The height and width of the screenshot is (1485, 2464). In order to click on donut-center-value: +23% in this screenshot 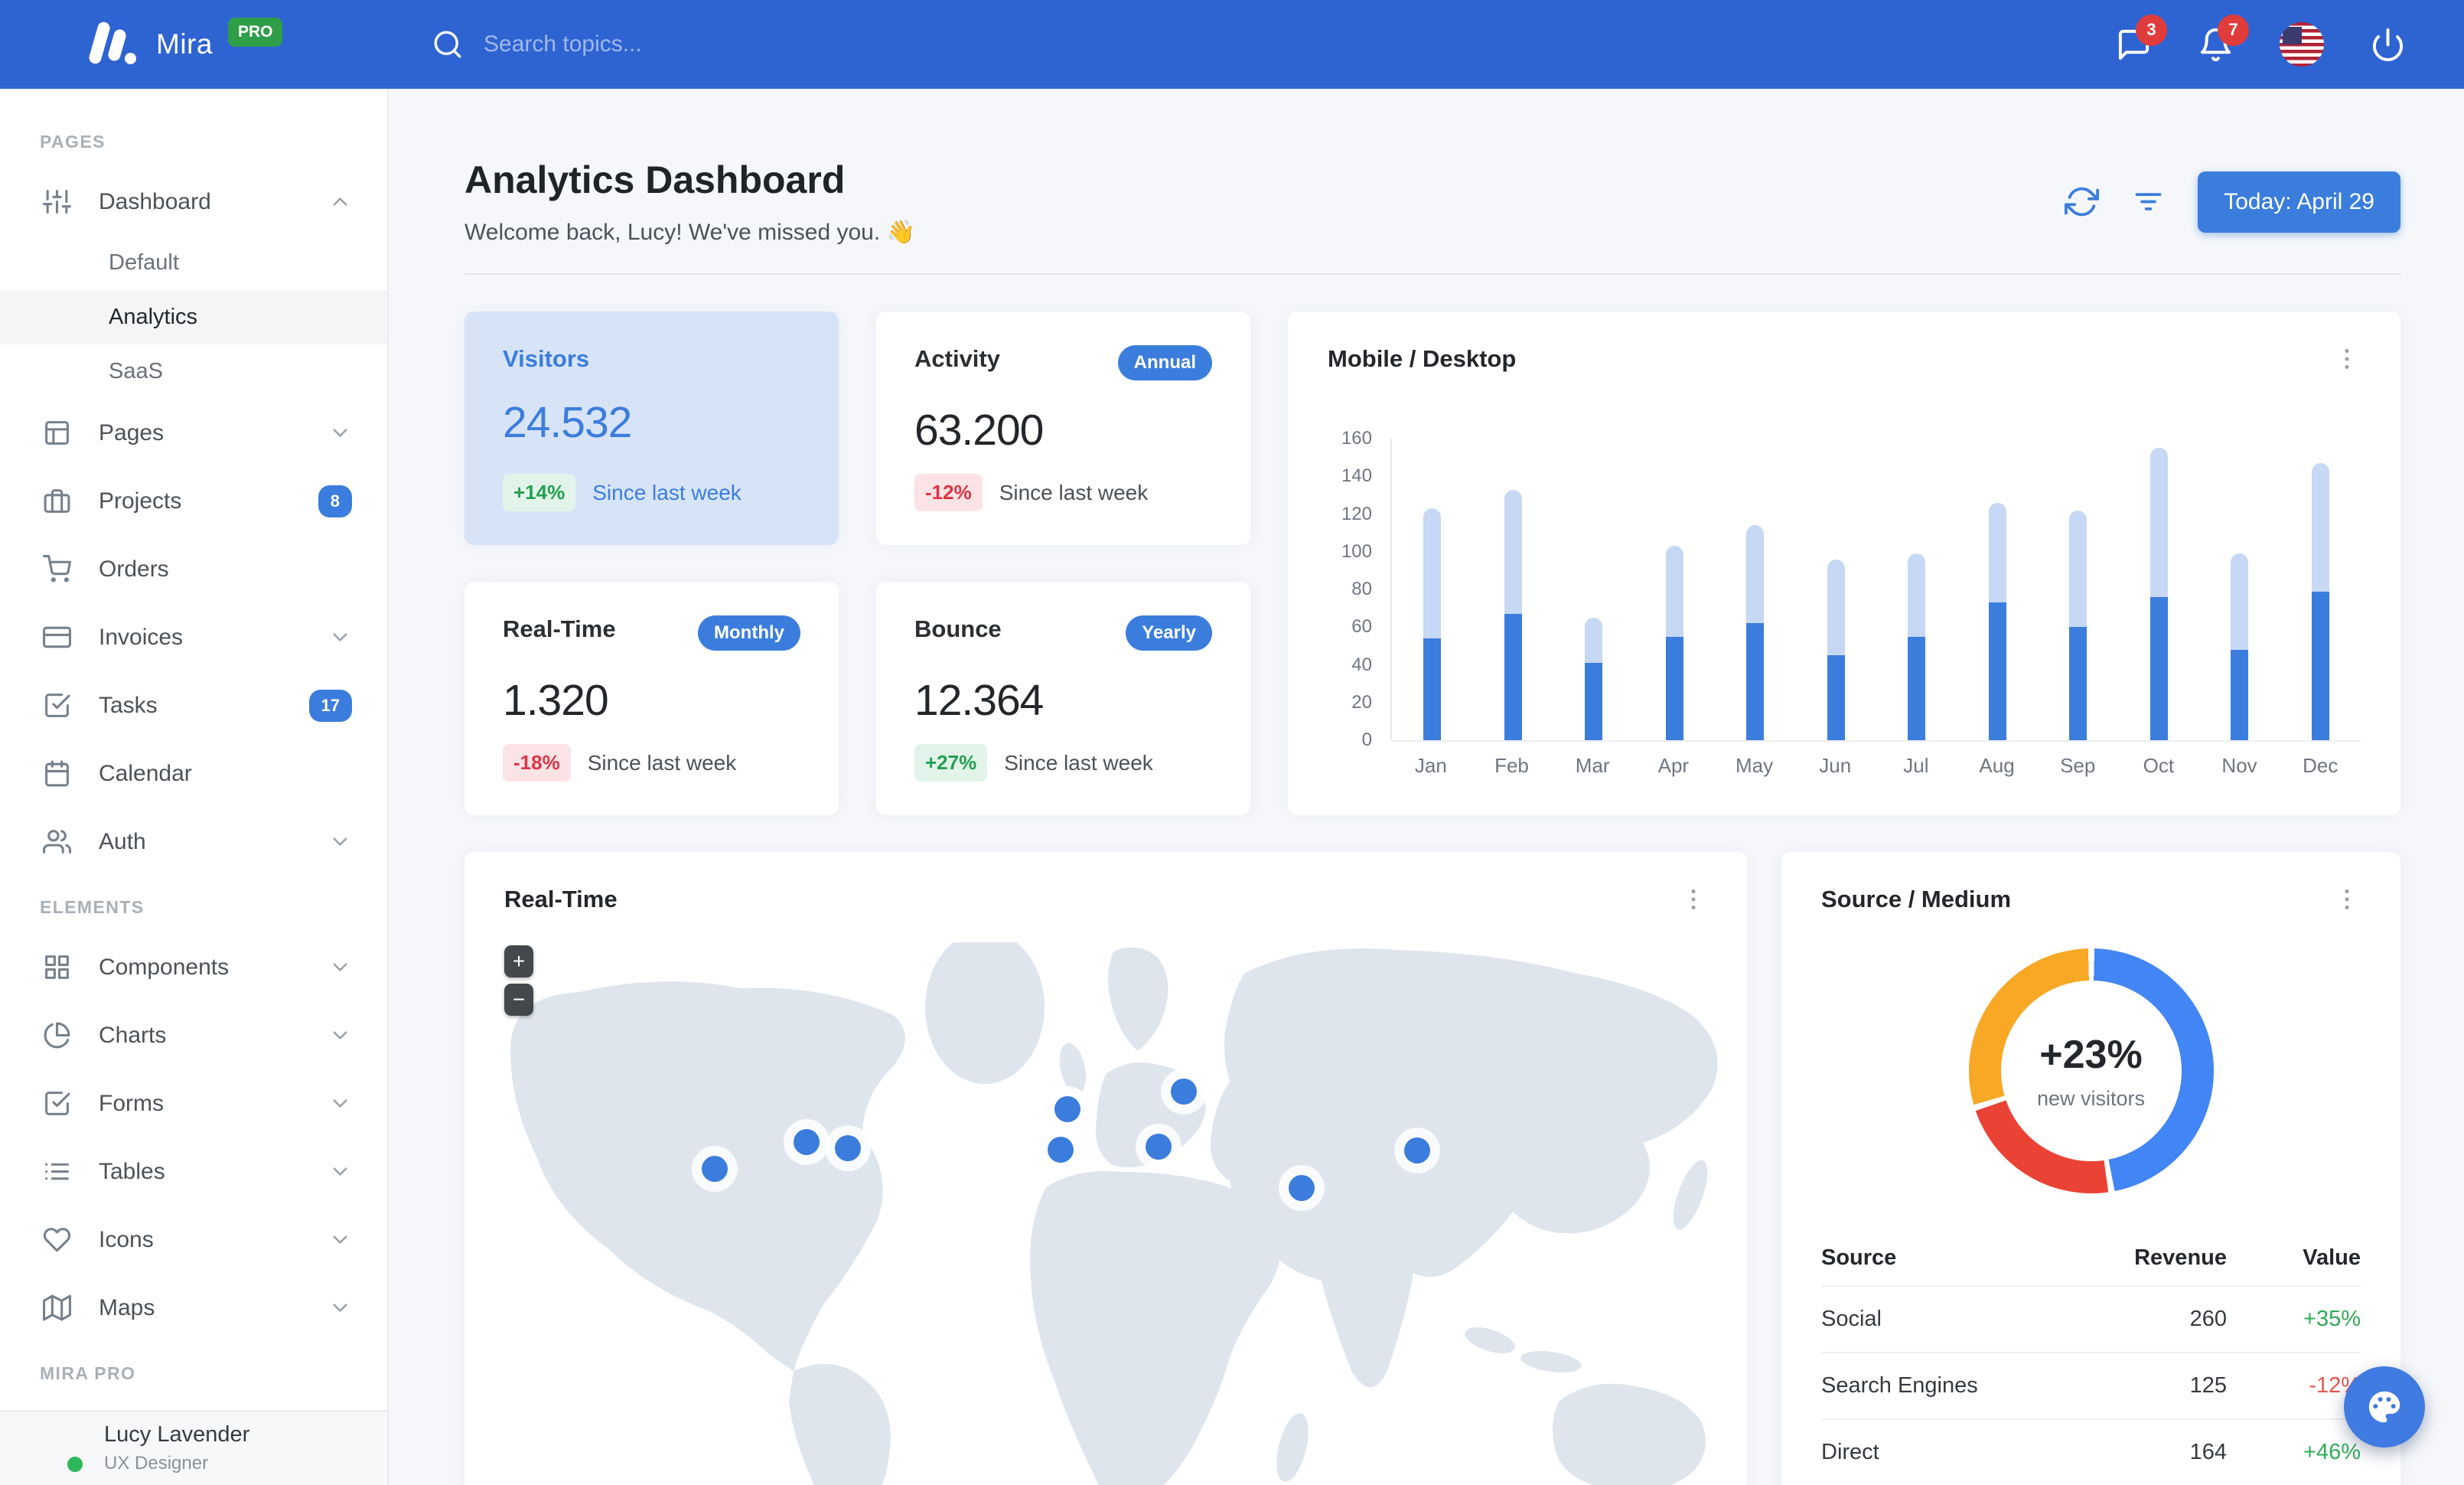, I will do `click(2091, 1054)`.